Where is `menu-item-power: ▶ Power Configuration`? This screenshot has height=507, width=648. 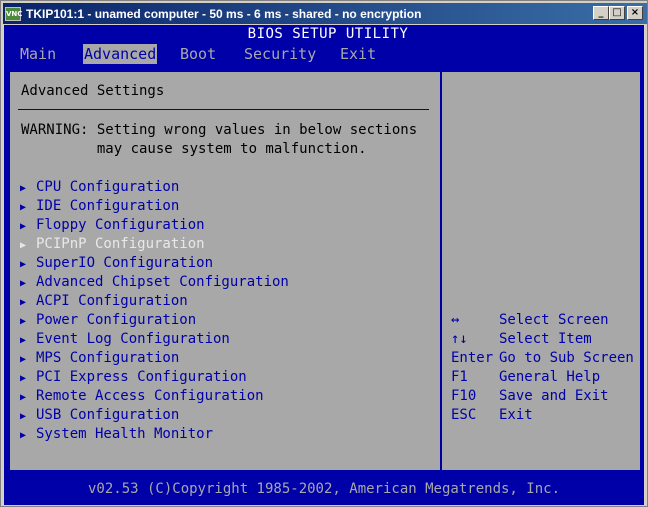
menu-item-power: ▶ Power Configuration is located at coordinates (108, 321).